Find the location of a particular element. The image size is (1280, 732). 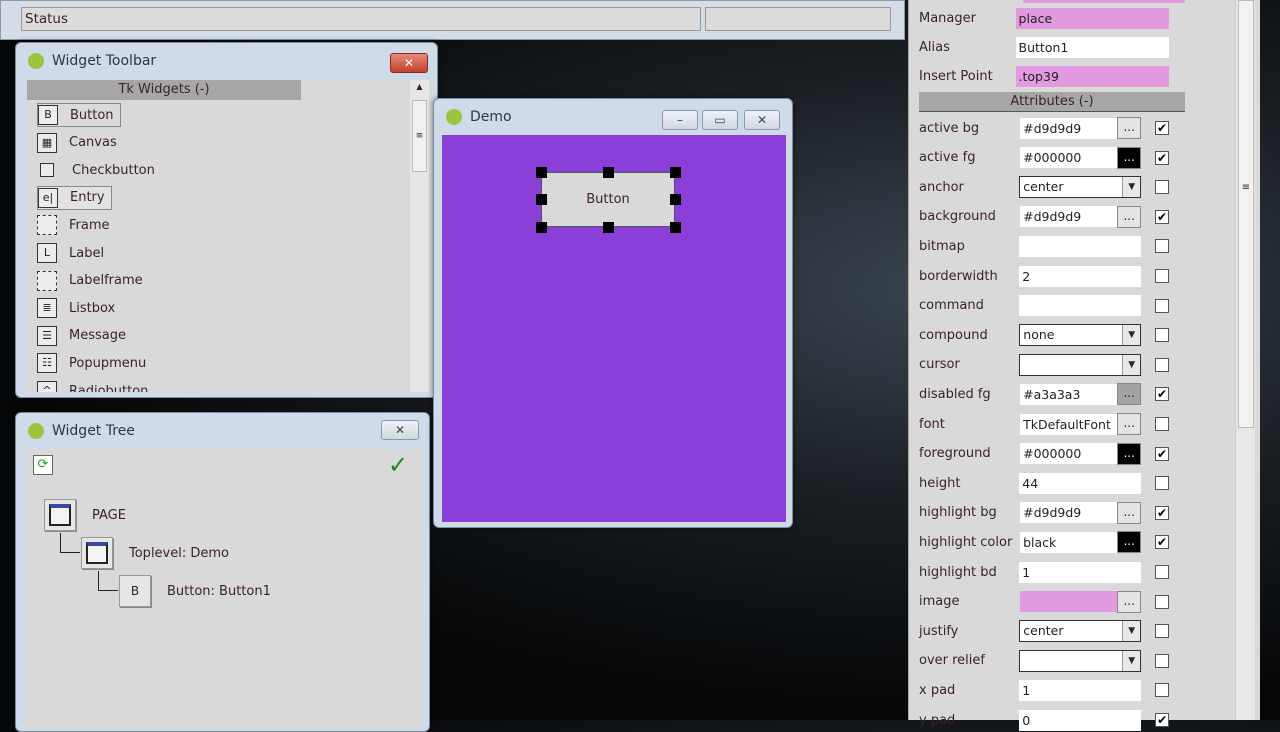

y-pad-field: 0 is located at coordinates (1080, 720).